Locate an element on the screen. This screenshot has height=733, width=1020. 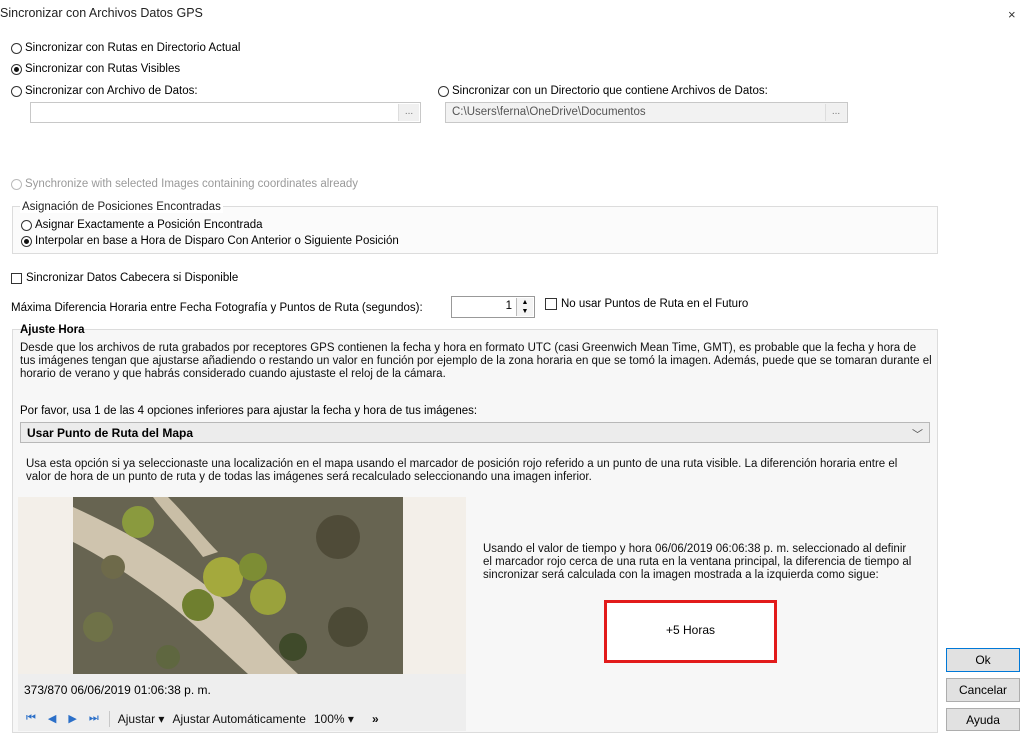
help-button: Ayuda is located at coordinates (983, 719).